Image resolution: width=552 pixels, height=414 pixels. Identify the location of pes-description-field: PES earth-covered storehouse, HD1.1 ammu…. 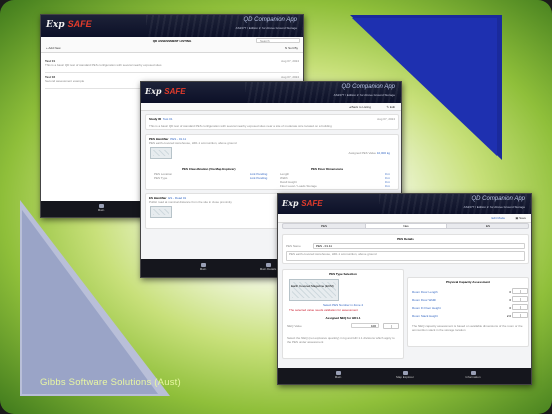
(405, 256).